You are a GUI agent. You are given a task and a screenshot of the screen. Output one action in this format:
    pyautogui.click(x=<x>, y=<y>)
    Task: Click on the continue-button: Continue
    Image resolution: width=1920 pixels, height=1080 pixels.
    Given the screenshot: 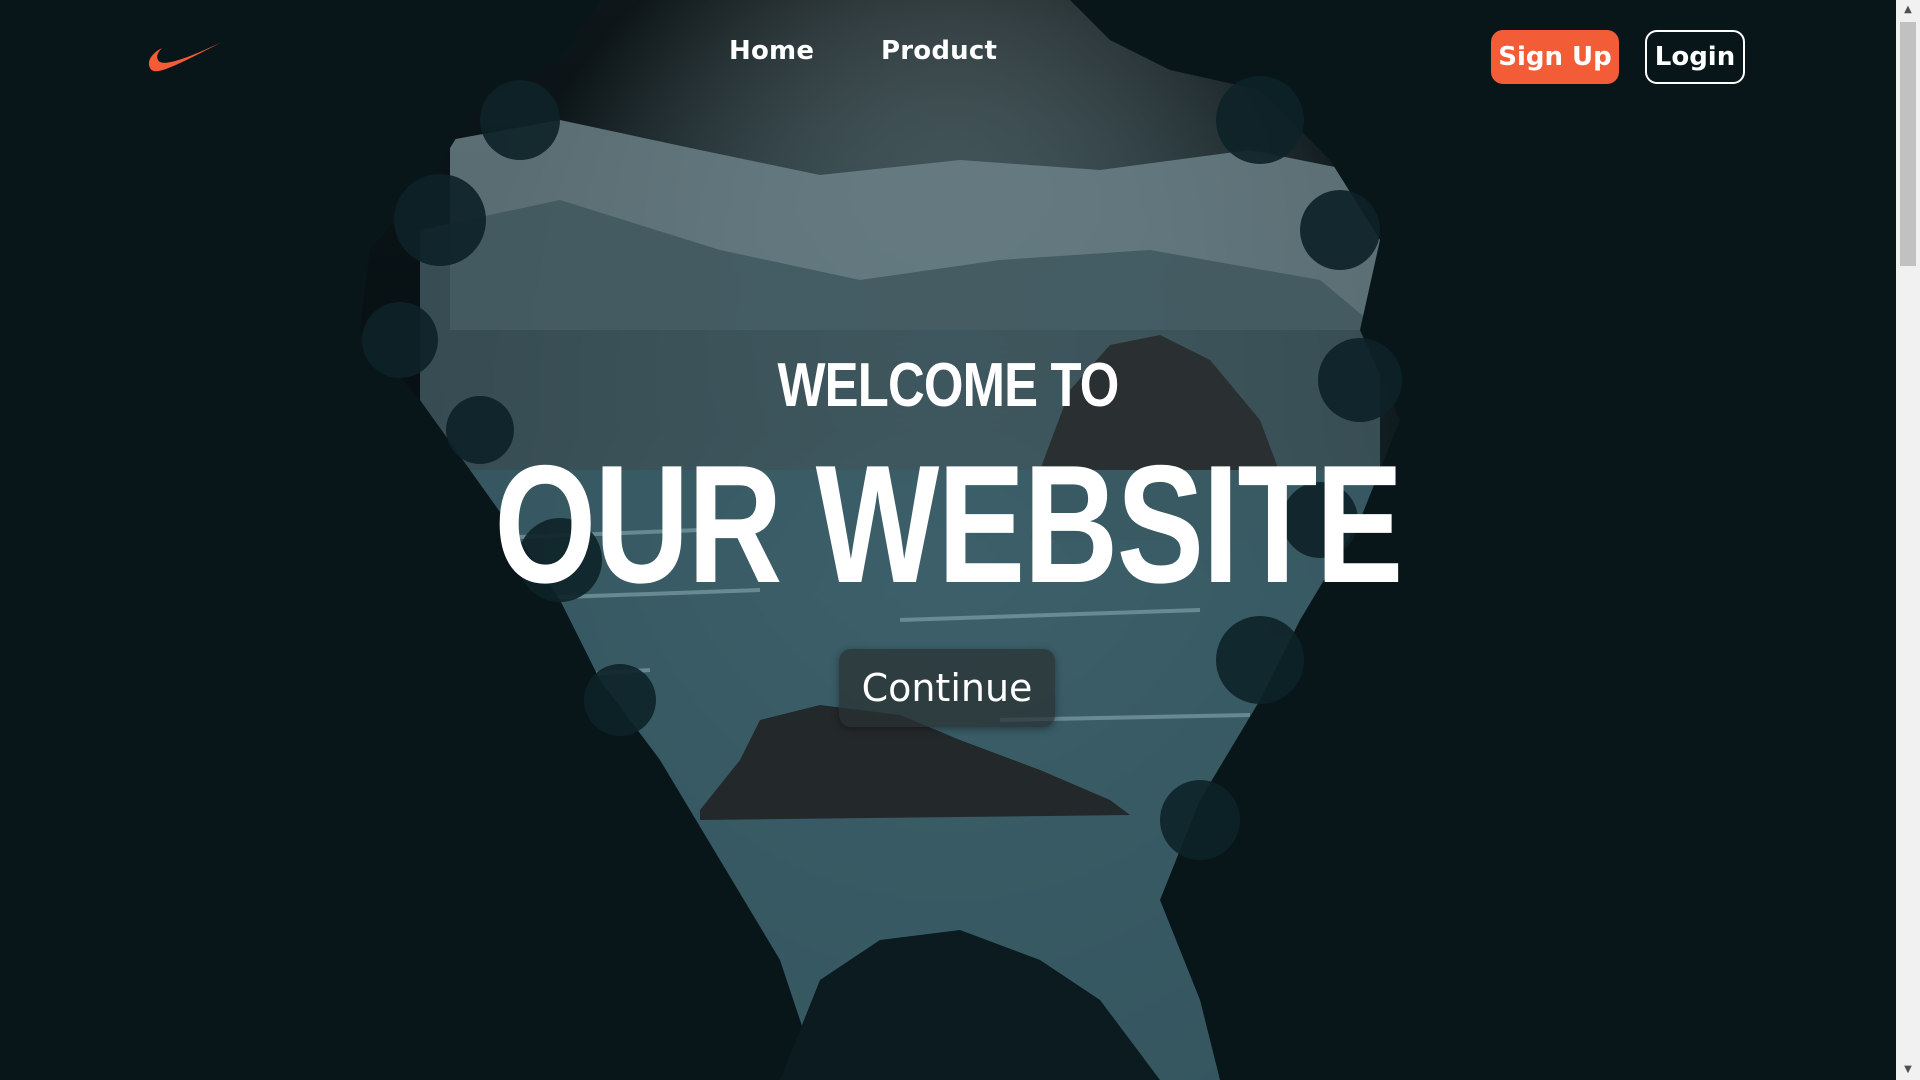 What is the action you would take?
    pyautogui.click(x=947, y=688)
    